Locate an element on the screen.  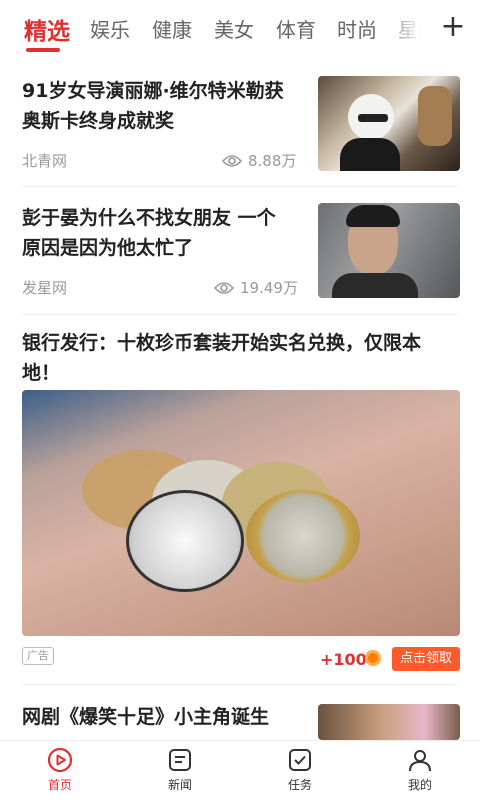
article-title: 91岁女导演丽娜·维尔特米勒获 奥斯卡终身成就奖 is located at coordinates (153, 106).